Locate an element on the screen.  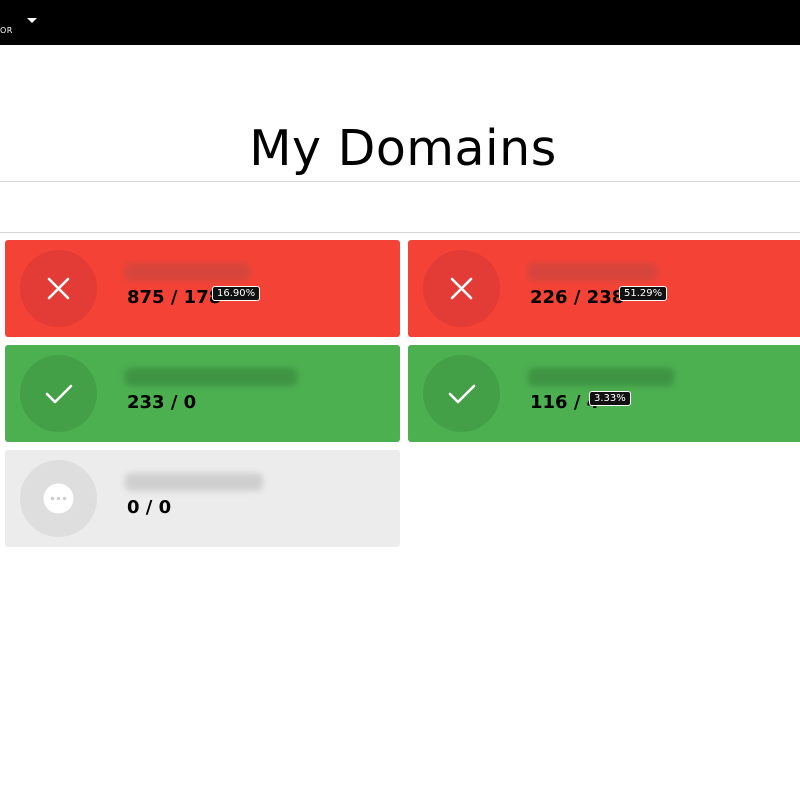
domain-count: 0 / 0 is located at coordinates (149, 507).